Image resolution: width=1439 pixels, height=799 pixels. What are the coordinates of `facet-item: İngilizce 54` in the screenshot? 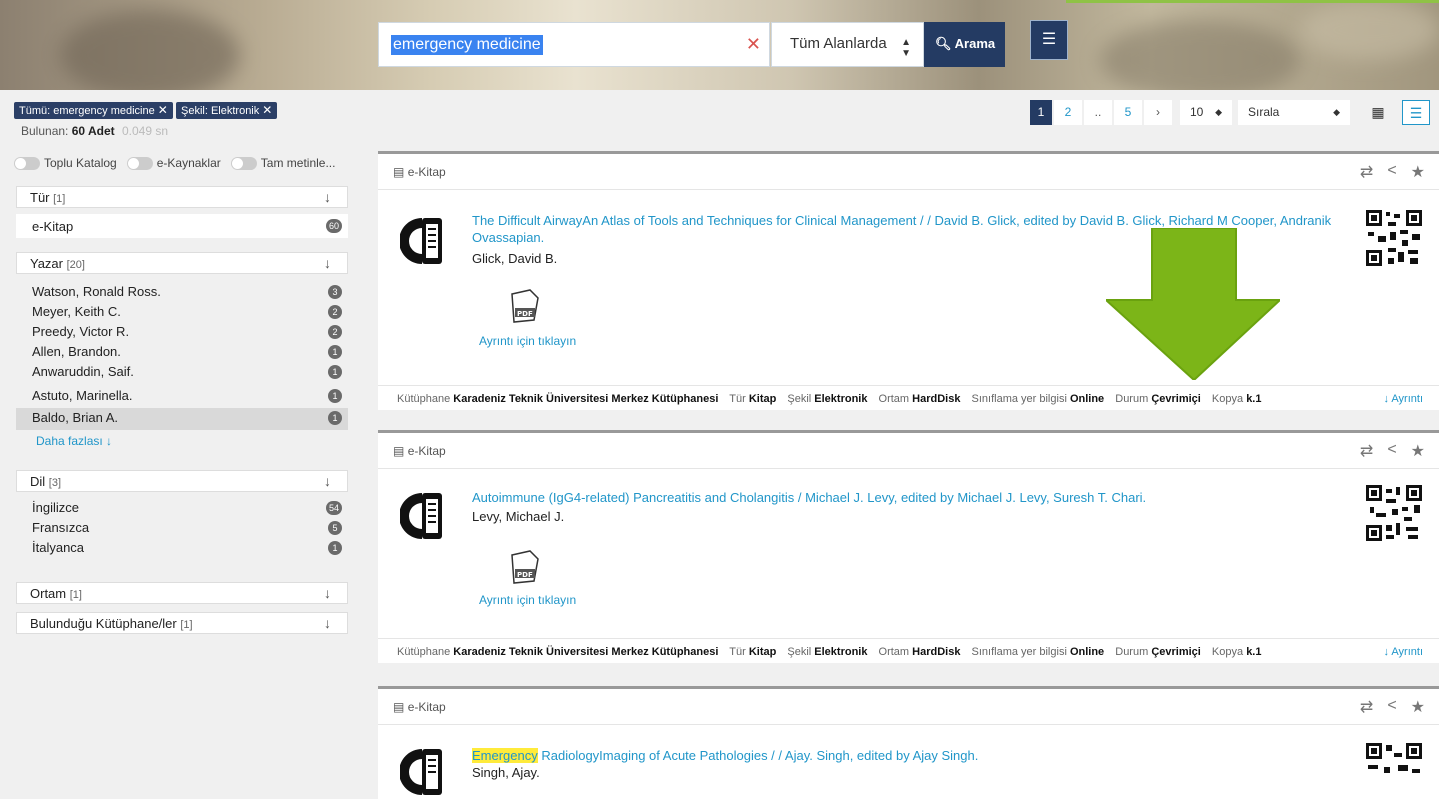 It's located at (182, 508).